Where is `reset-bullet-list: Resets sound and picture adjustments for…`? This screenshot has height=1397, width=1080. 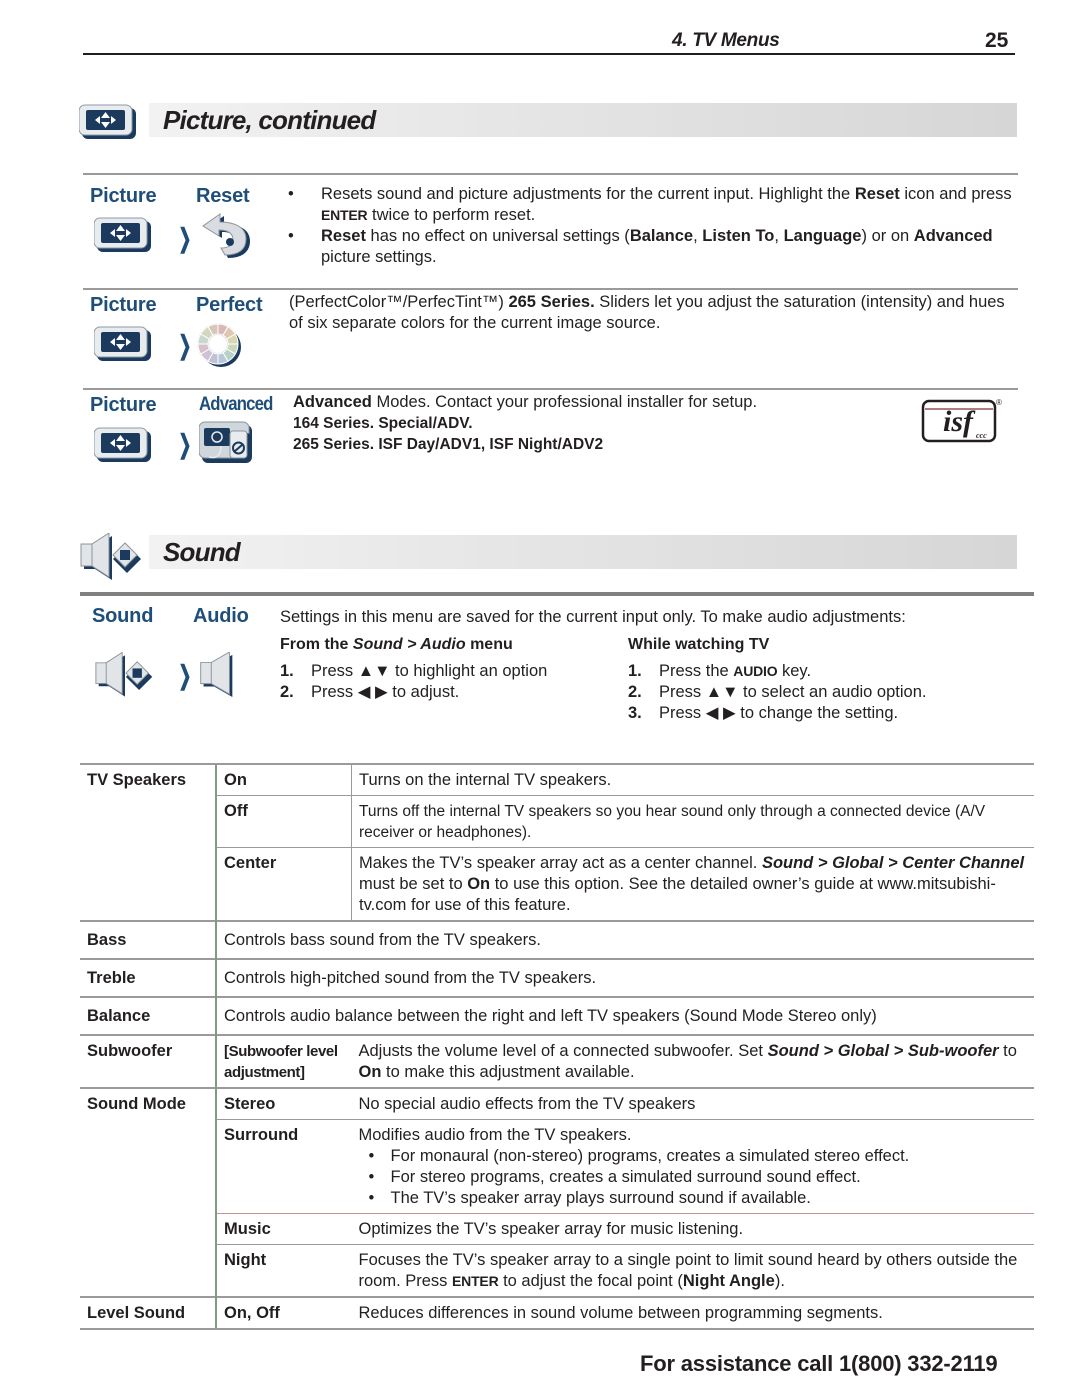
reset-bullet-list: Resets sound and picture adjustments for… is located at coordinates (650, 226).